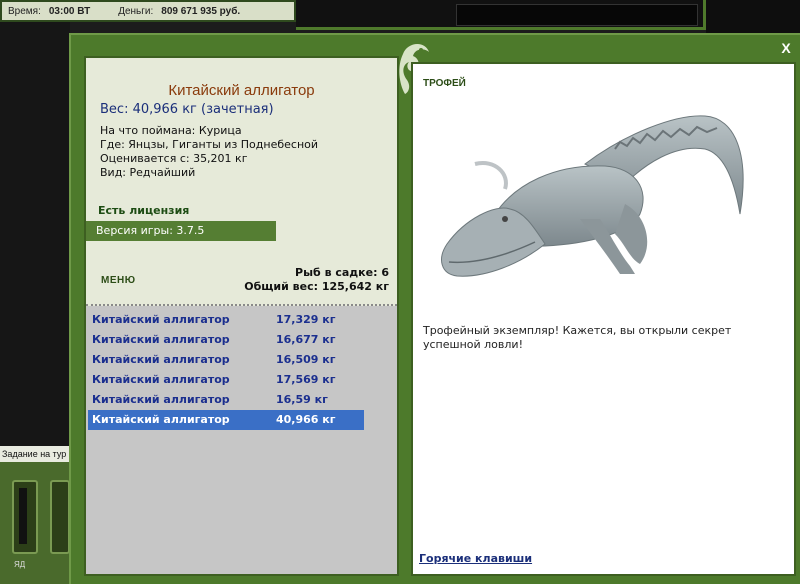  I want to click on fish-name: Китайский аллигатор, so click(241, 90).